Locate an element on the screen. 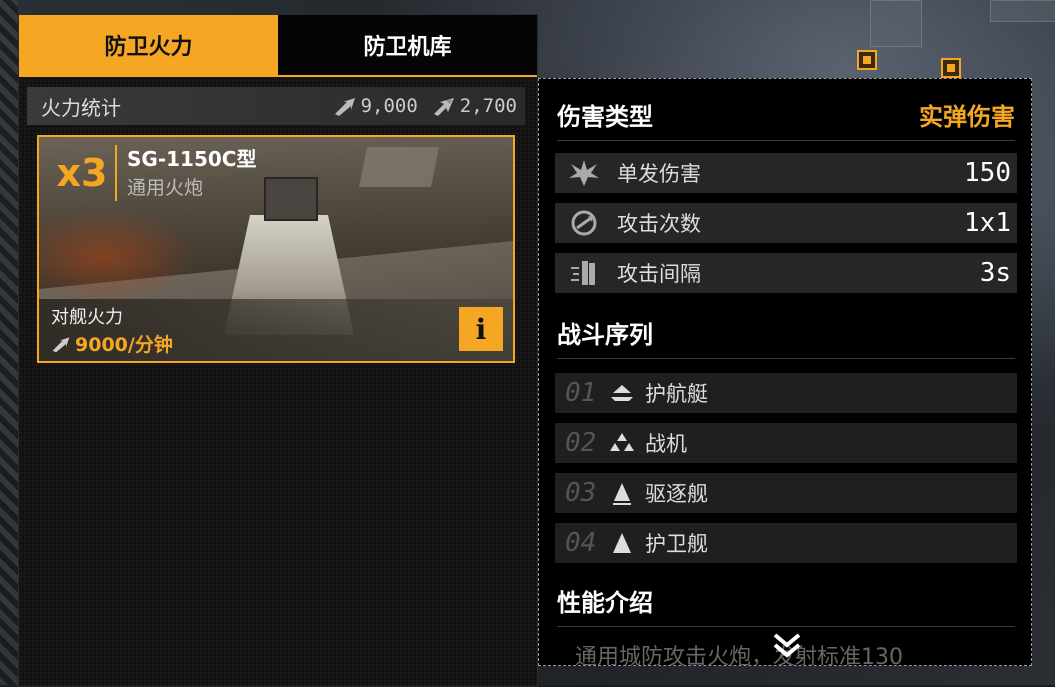  sequence-number: 02 is located at coordinates (581, 443).